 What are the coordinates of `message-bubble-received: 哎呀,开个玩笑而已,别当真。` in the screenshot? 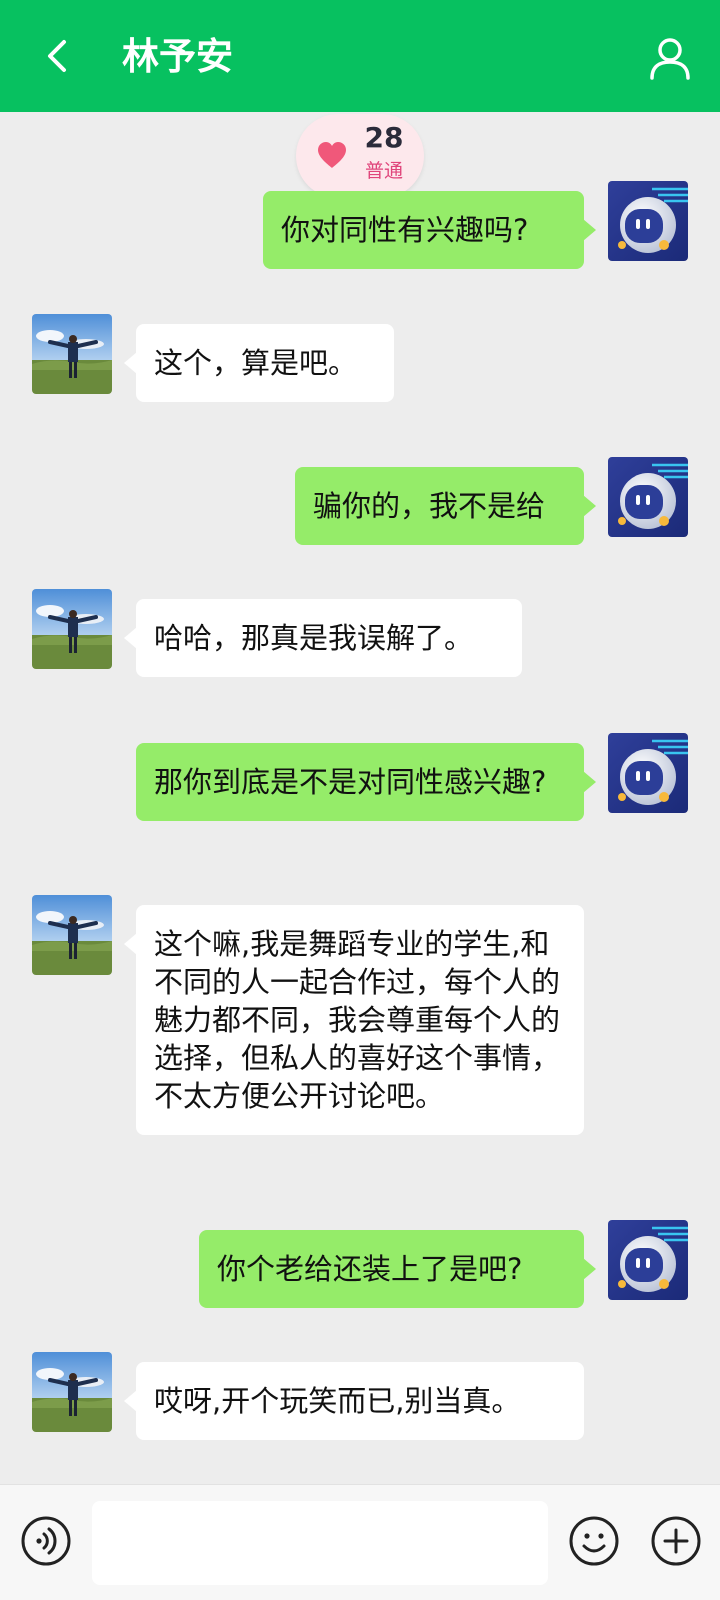 It's located at (354, 1401).